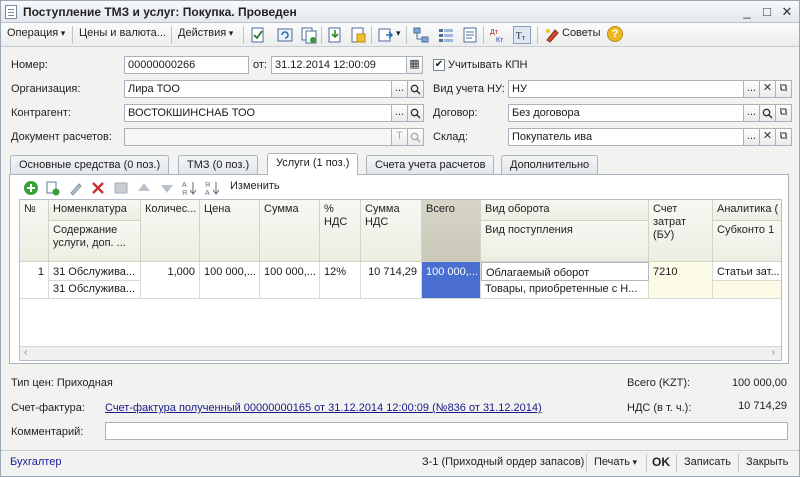 This screenshot has height=477, width=800. I want to click on debit-credit-icon: ДтКт, so click(498, 35).